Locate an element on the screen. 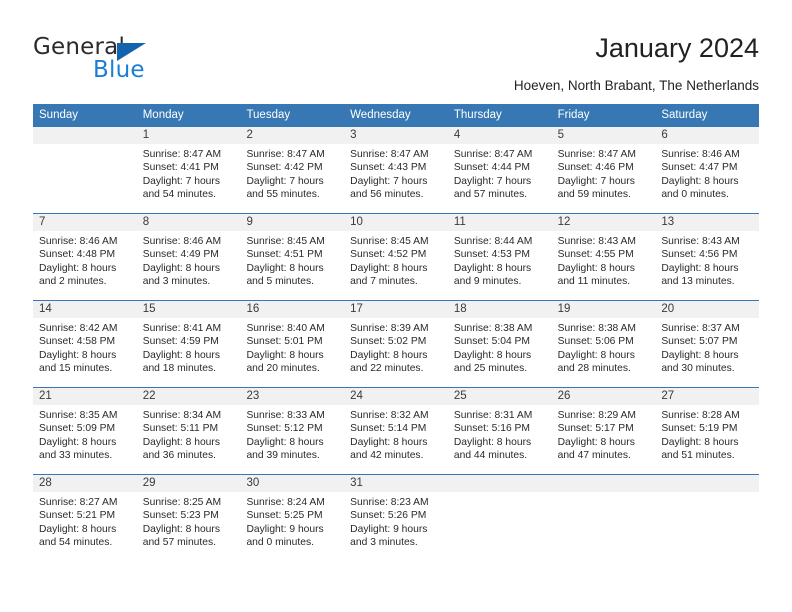 The height and width of the screenshot is (612, 792). daylight-text-line1: Daylight: 7 hours is located at coordinates (181, 181).